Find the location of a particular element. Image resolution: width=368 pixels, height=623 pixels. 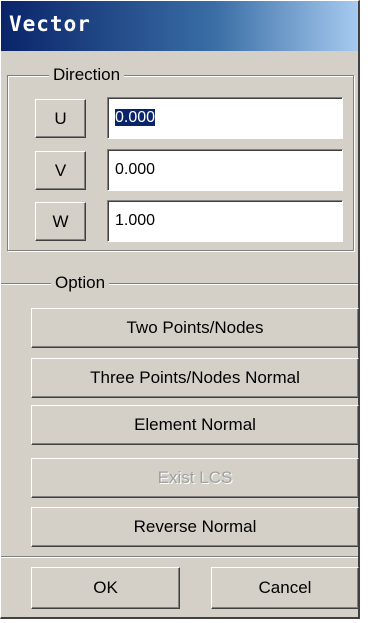

option-group-label: Option is located at coordinates (80, 283).